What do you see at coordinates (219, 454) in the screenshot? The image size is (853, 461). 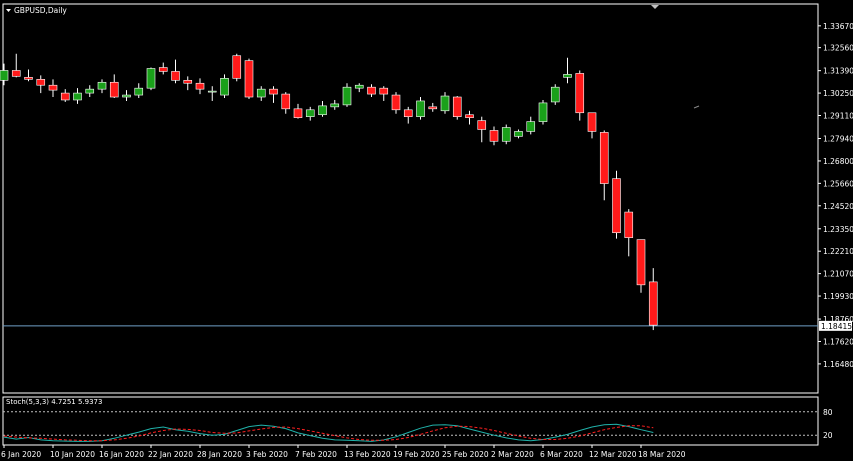 I see `x-tick-label: 28 Jan 2020` at bounding box center [219, 454].